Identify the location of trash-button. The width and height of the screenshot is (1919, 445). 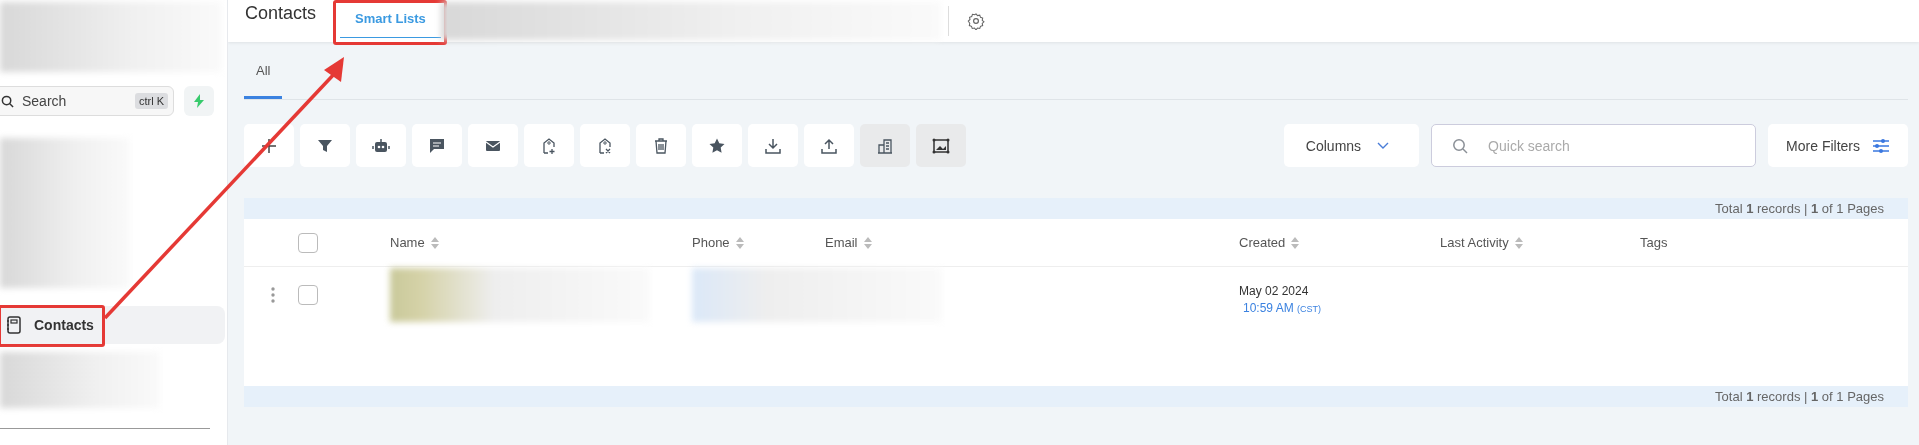
(661, 145).